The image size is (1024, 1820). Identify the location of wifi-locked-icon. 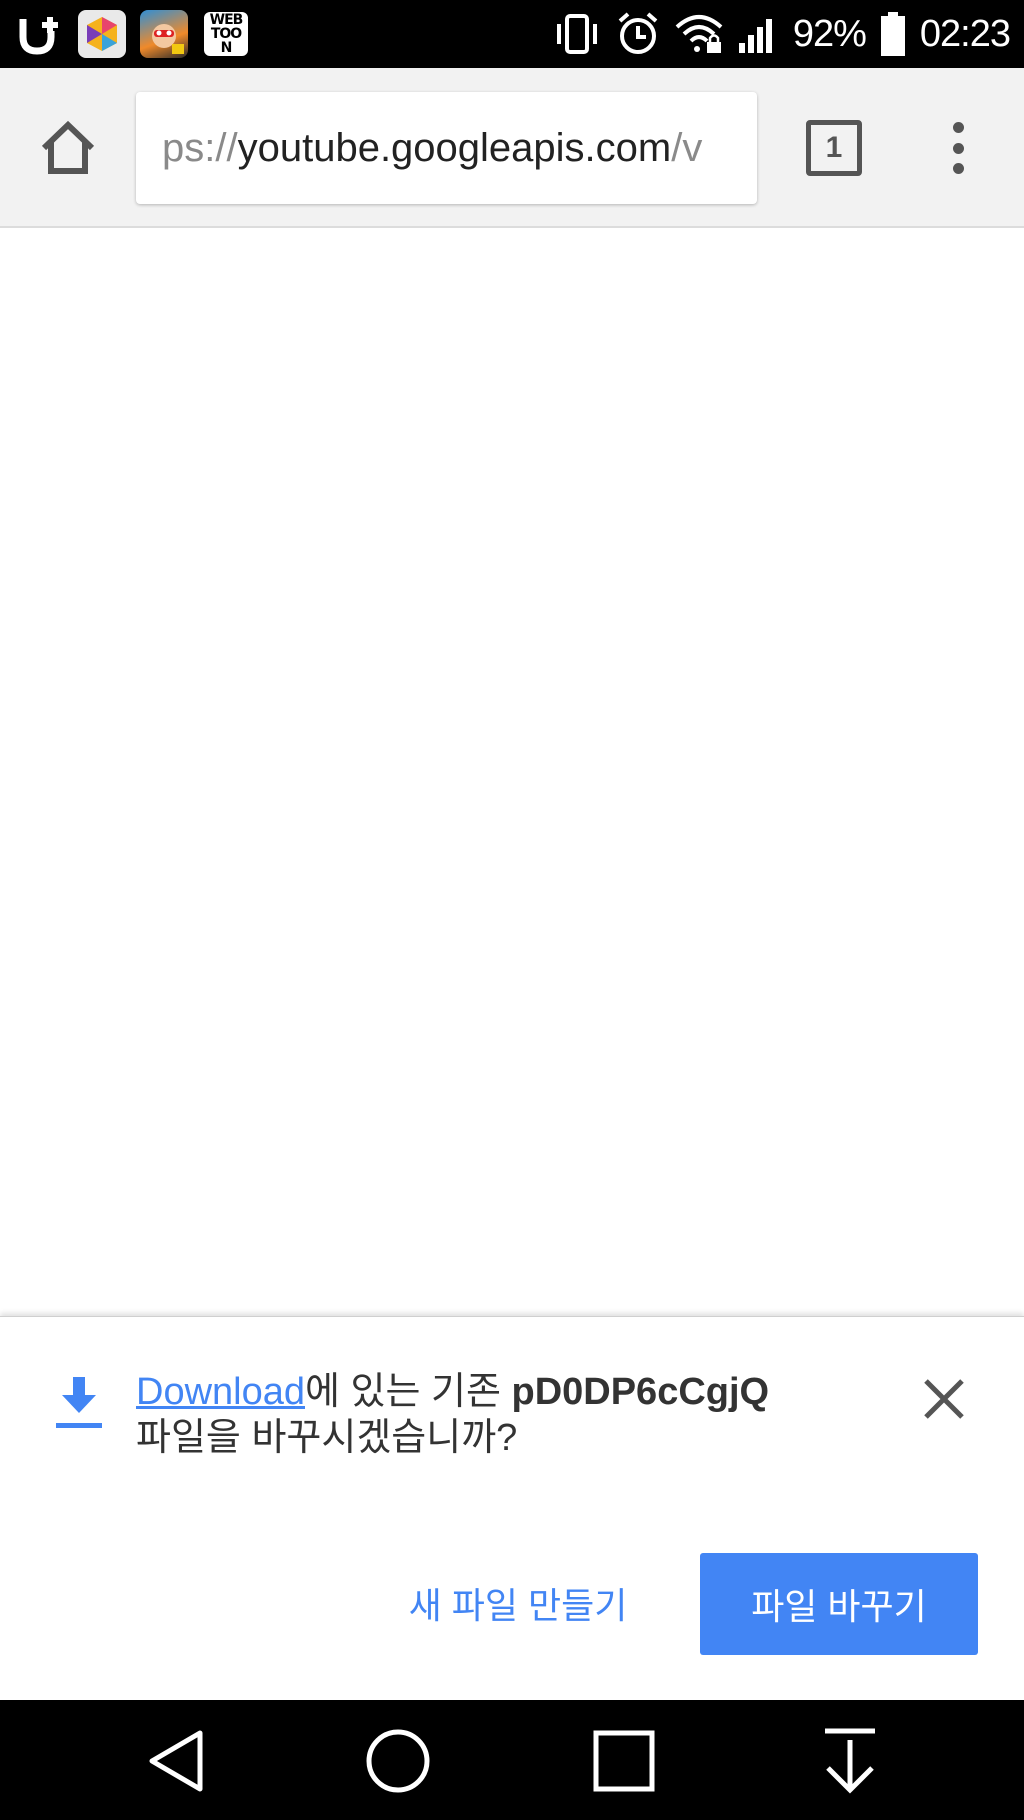
(699, 34).